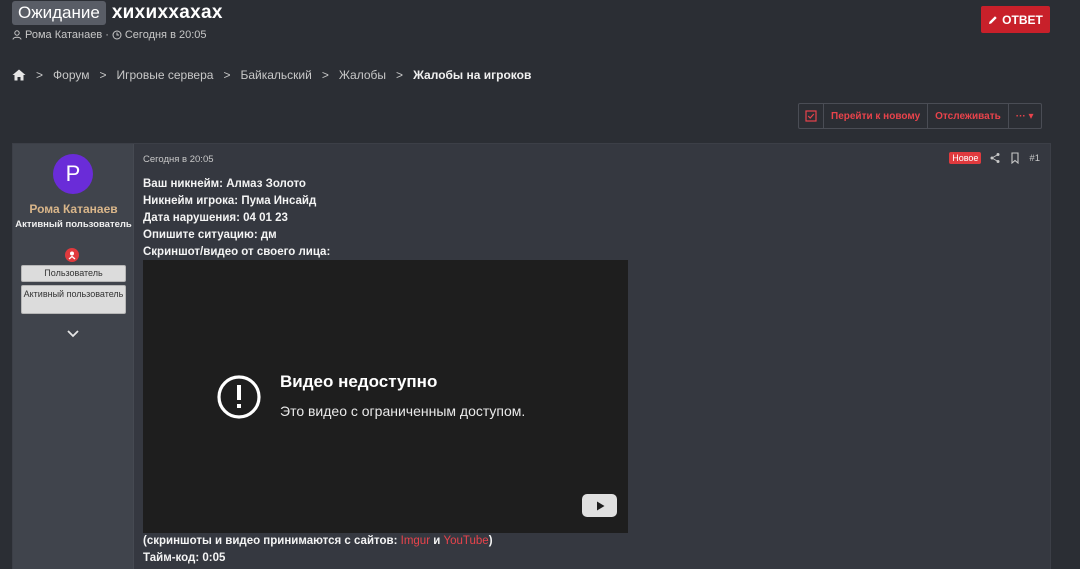 Image resolution: width=1080 pixels, height=569 pixels. Describe the element at coordinates (1034, 158) in the screenshot. I see `post-number: #1` at that location.